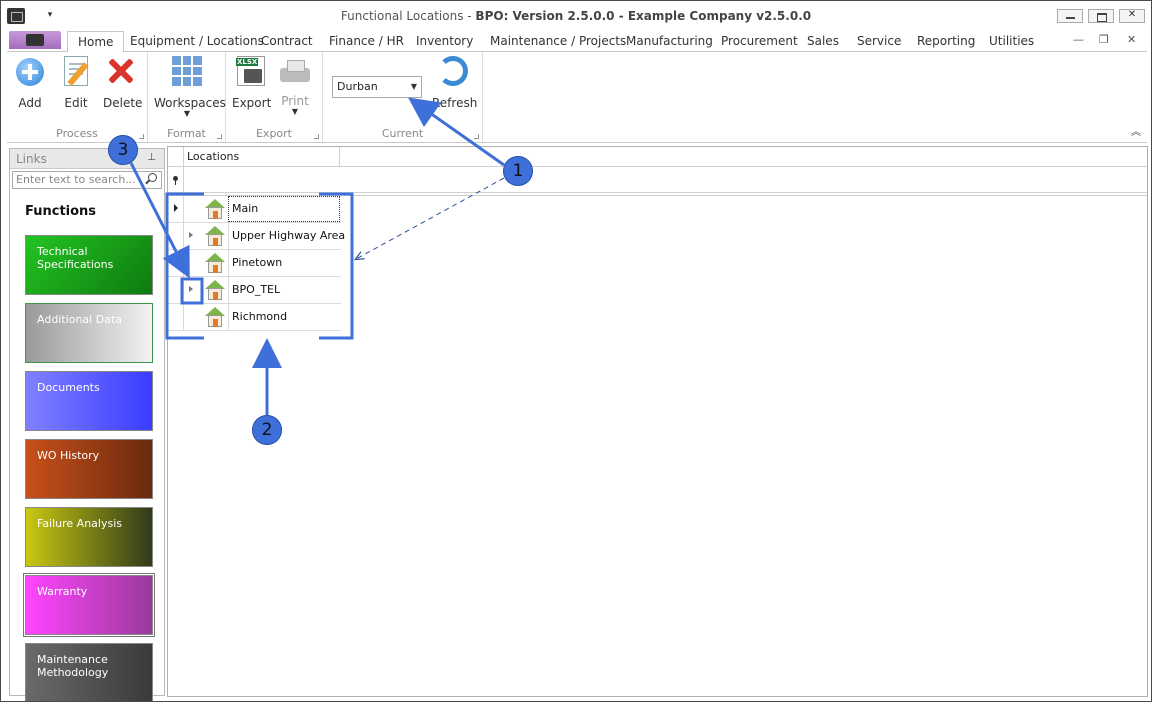 The image size is (1152, 702). I want to click on print-button: Print ▼, so click(295, 86).